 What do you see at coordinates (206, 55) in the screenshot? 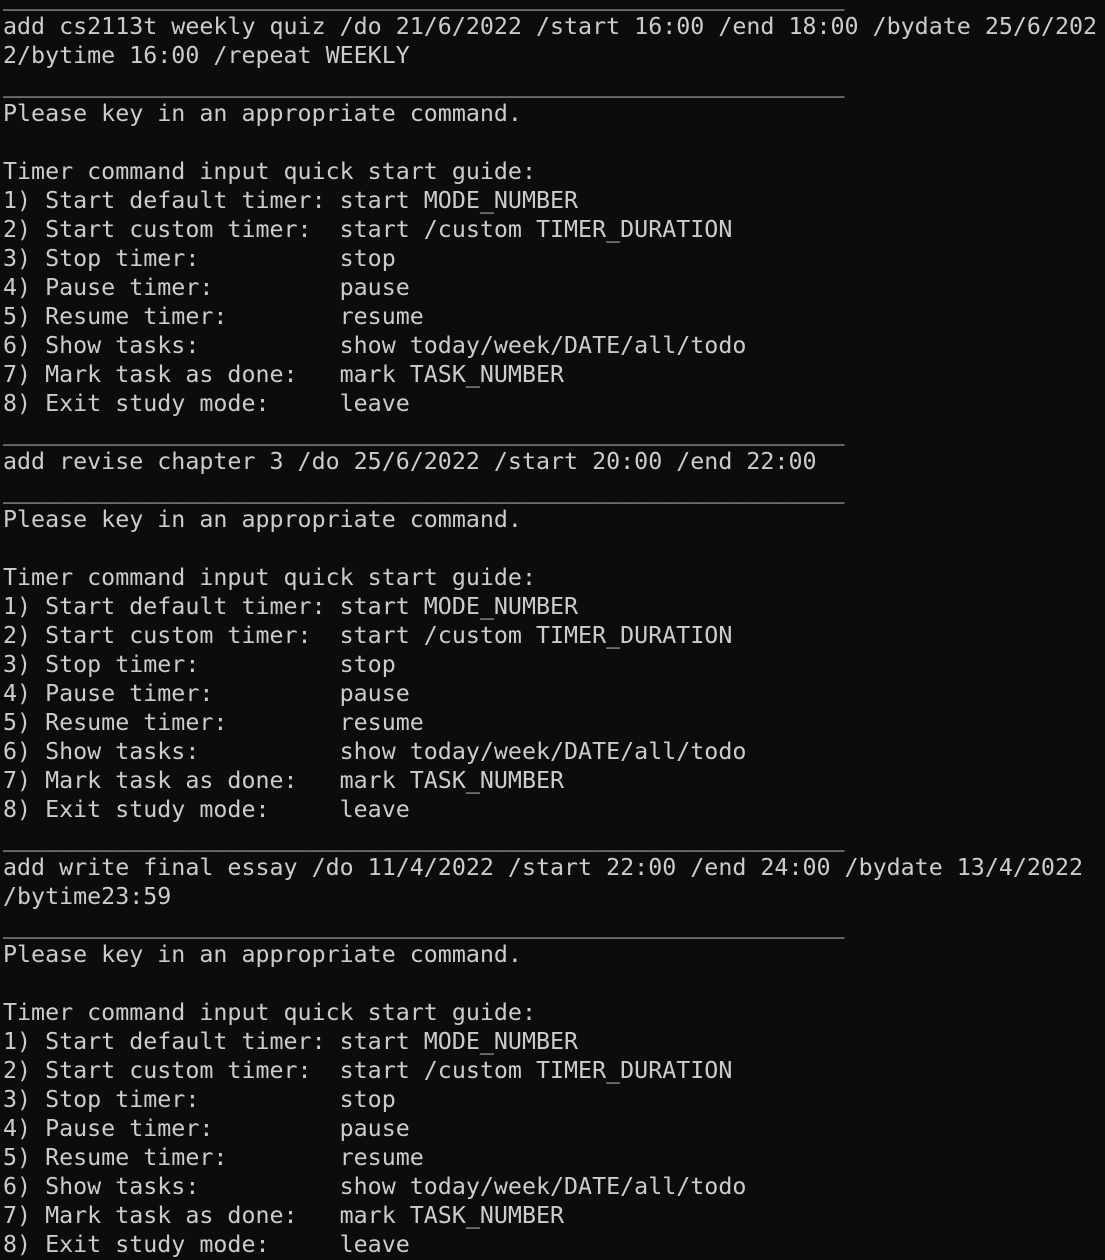
I see `command-input-line: 2/bytime 16:00 /repeat WEEKLY` at bounding box center [206, 55].